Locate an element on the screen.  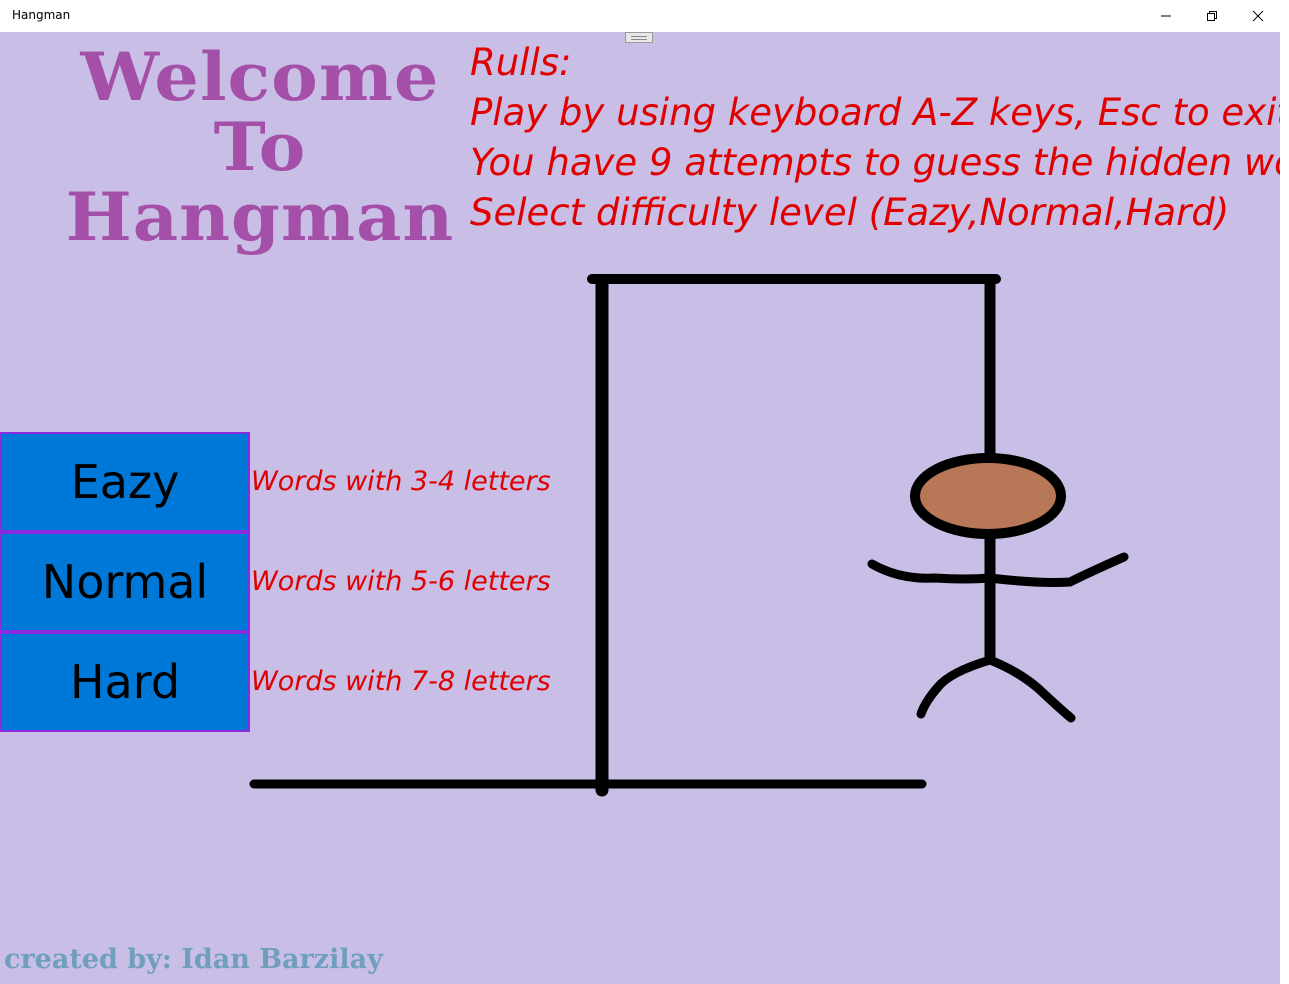
minimize-icon is located at coordinates (1166, 16).